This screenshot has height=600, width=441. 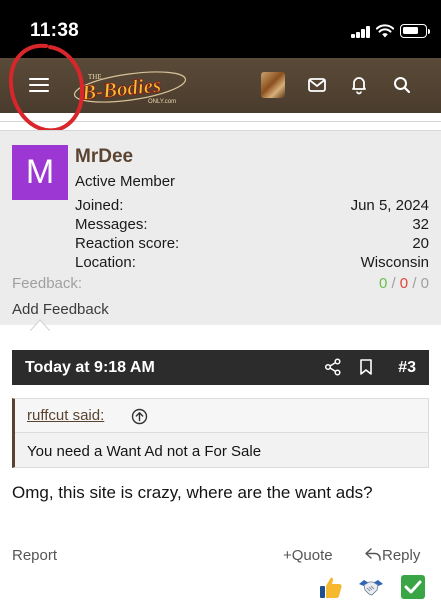 I want to click on stat-joined: Joined: Jun 5, 2024, so click(x=252, y=206).